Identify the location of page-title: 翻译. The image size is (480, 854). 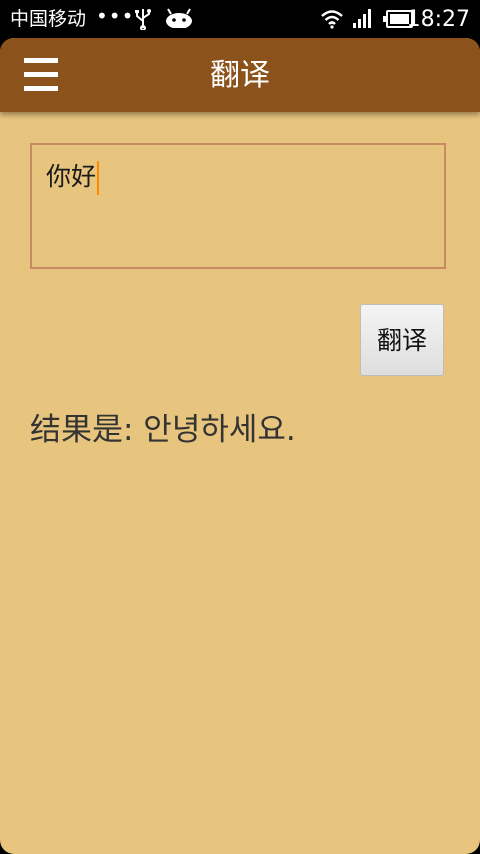
(240, 75).